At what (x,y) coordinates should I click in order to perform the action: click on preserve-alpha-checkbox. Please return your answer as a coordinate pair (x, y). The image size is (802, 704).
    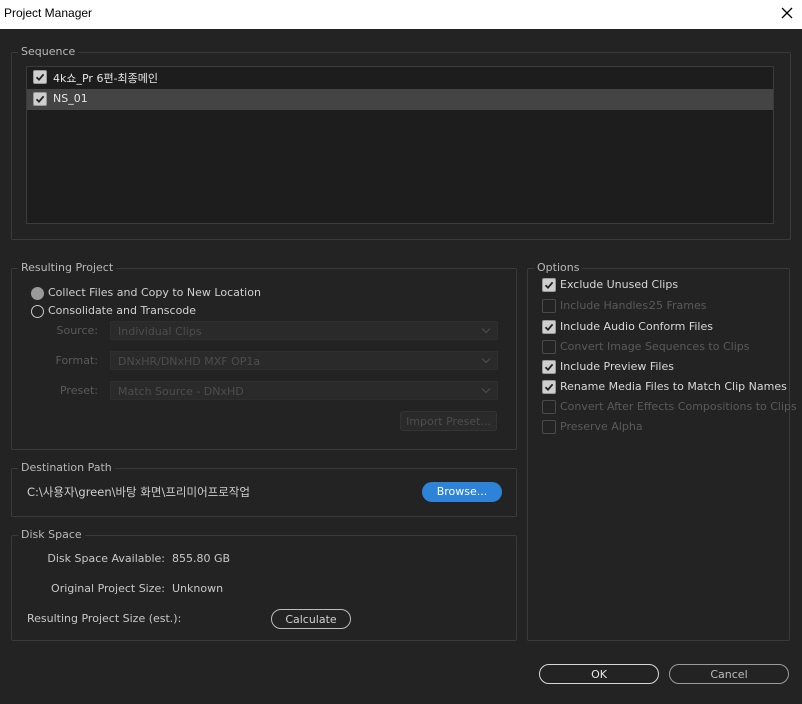
    Looking at the image, I should click on (549, 427).